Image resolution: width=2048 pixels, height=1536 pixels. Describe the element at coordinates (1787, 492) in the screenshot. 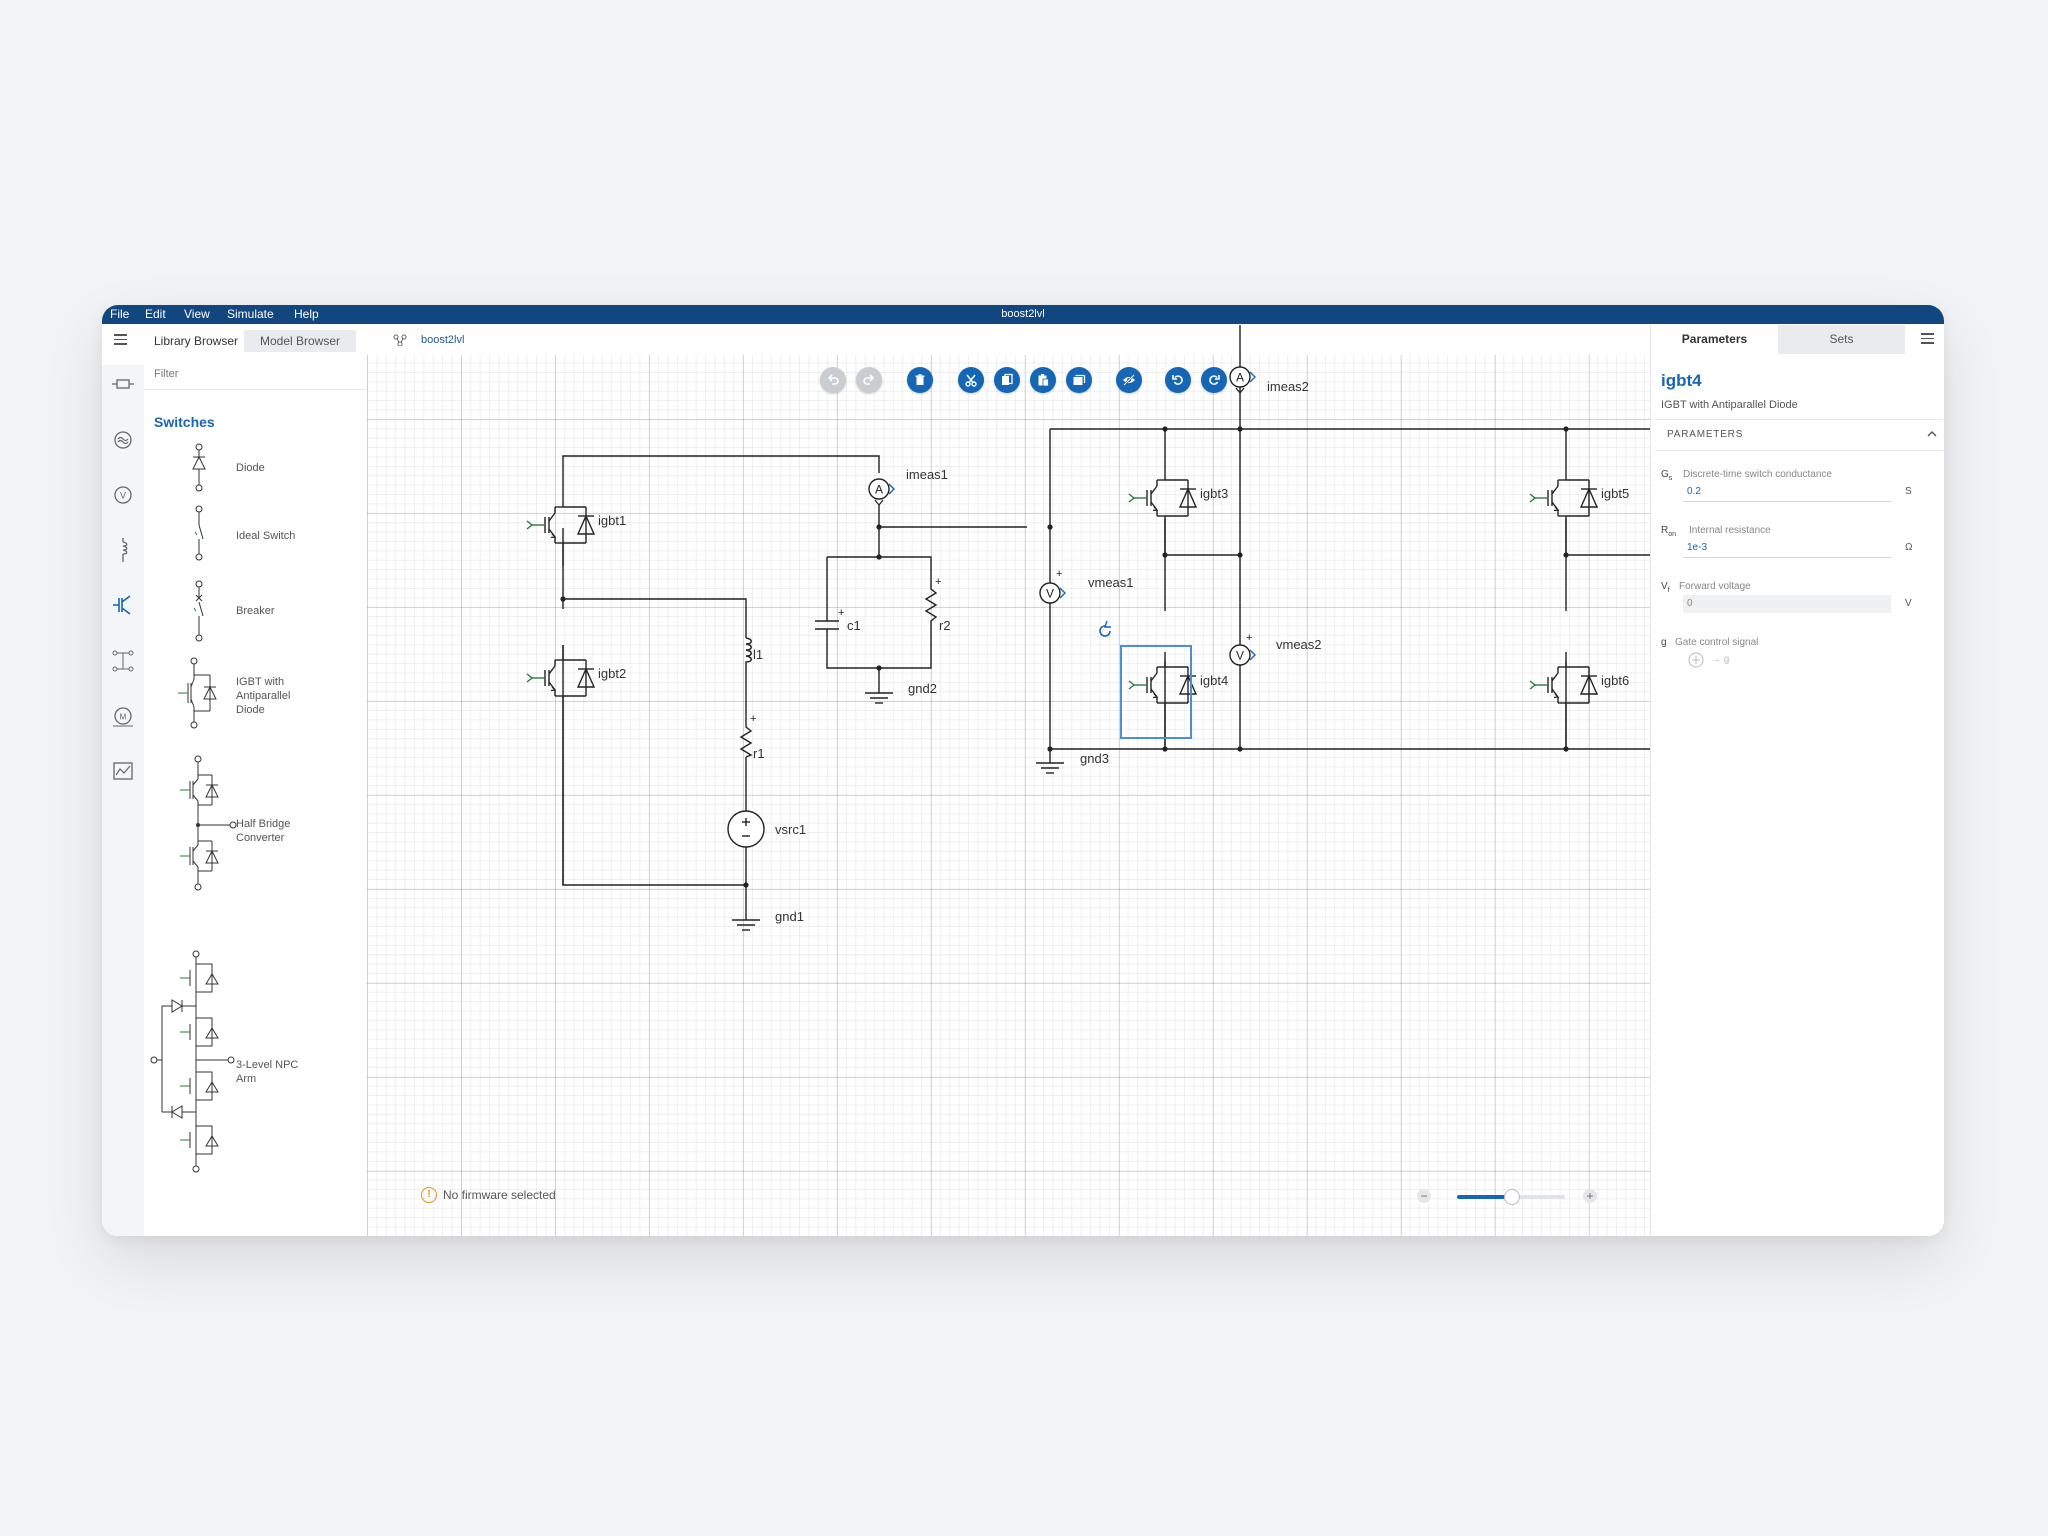

I see `param-gs-input: 0.2` at that location.